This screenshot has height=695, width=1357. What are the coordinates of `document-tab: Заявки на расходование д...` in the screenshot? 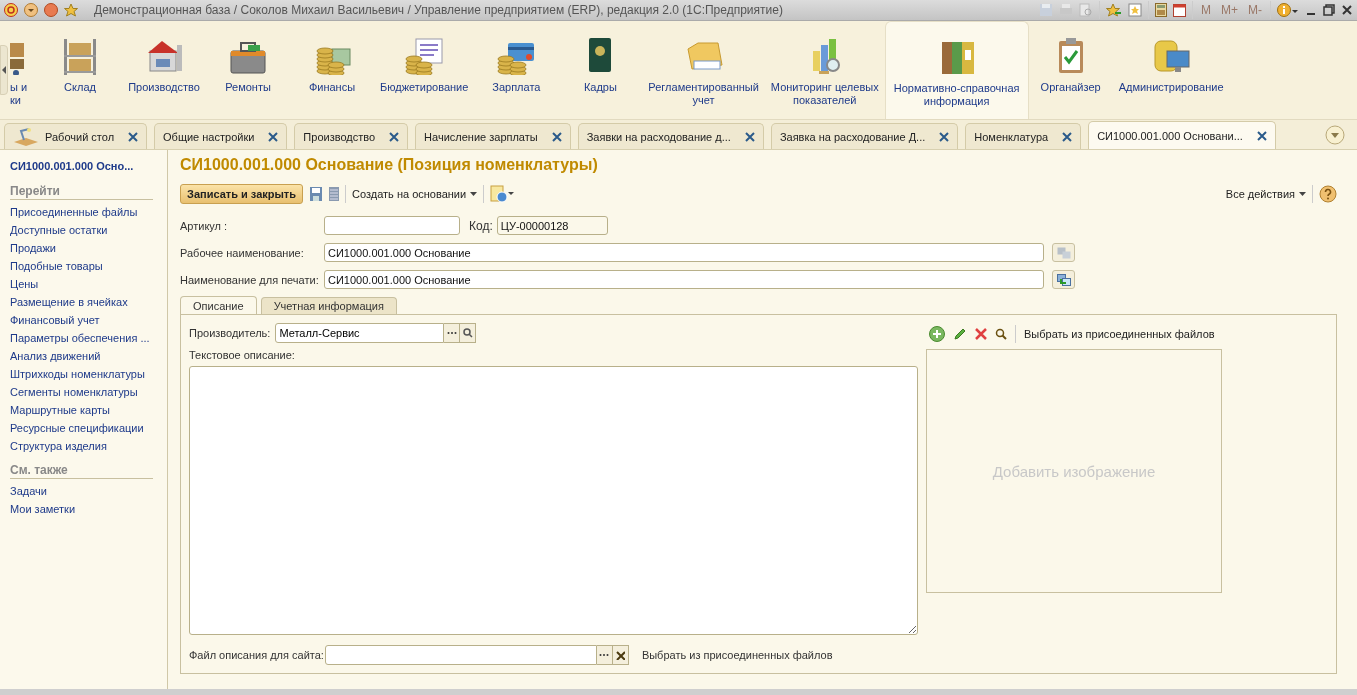 It's located at (670, 136).